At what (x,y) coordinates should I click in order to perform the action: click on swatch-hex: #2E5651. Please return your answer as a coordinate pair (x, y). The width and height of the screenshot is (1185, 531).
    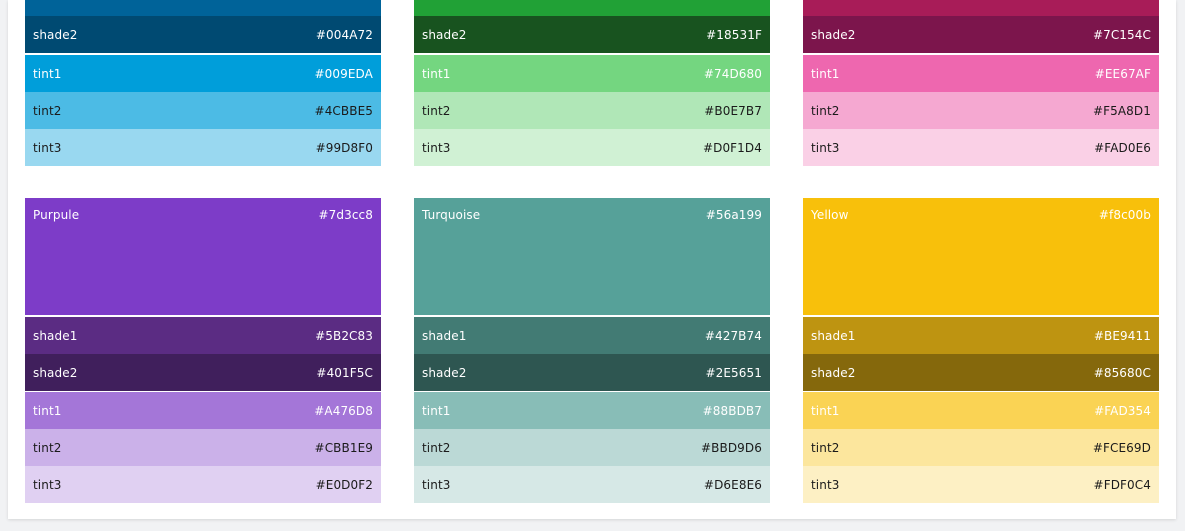
    Looking at the image, I should click on (733, 372).